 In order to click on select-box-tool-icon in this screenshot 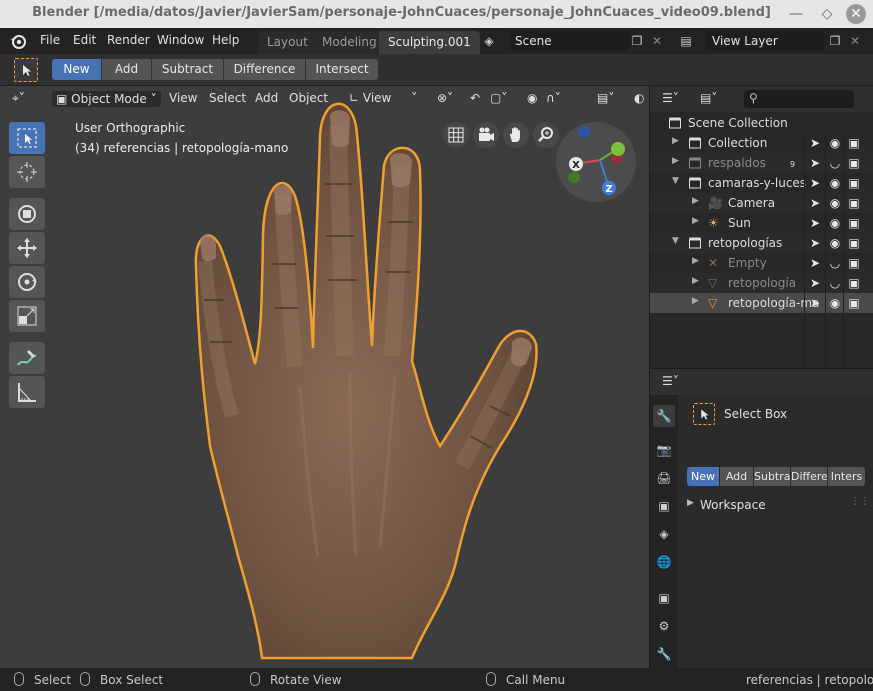, I will do `click(26, 70)`.